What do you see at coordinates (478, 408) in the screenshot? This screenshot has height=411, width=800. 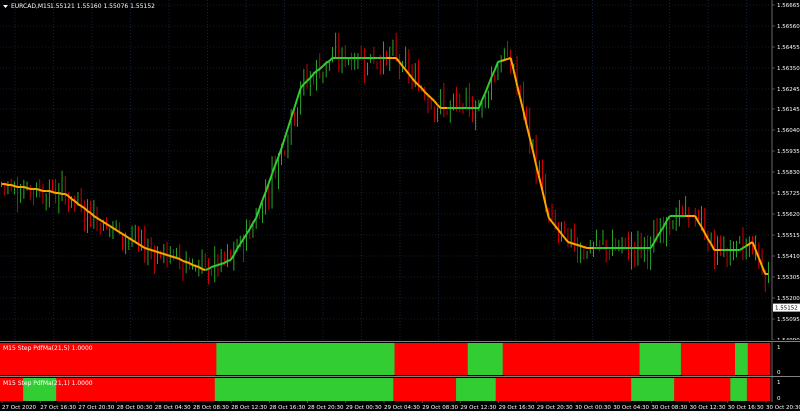 I see `time-tick-label: 29 Oct 12:30` at bounding box center [478, 408].